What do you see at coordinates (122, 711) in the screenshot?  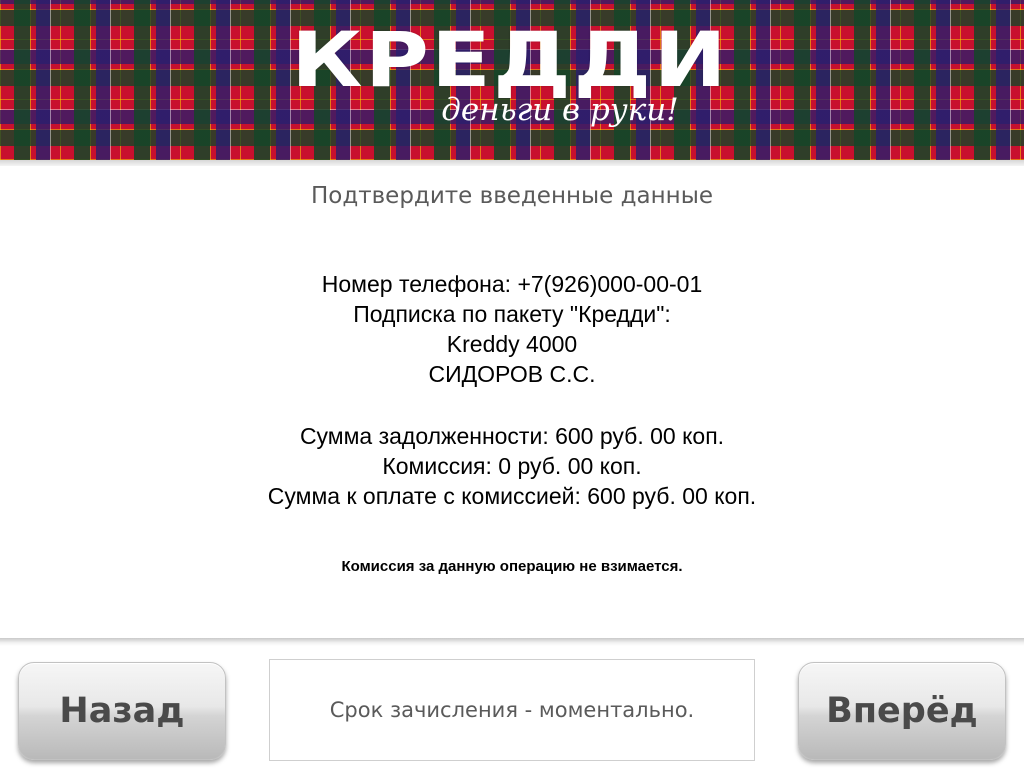 I see `back-button: Назад` at bounding box center [122, 711].